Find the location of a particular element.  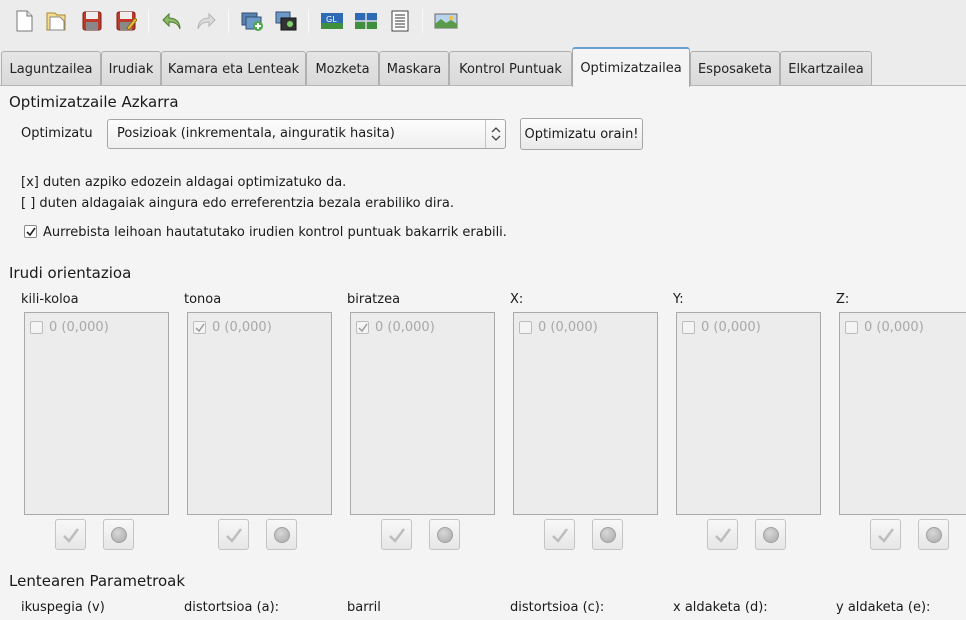

column-label-tonoa: tonoa is located at coordinates (203, 299).